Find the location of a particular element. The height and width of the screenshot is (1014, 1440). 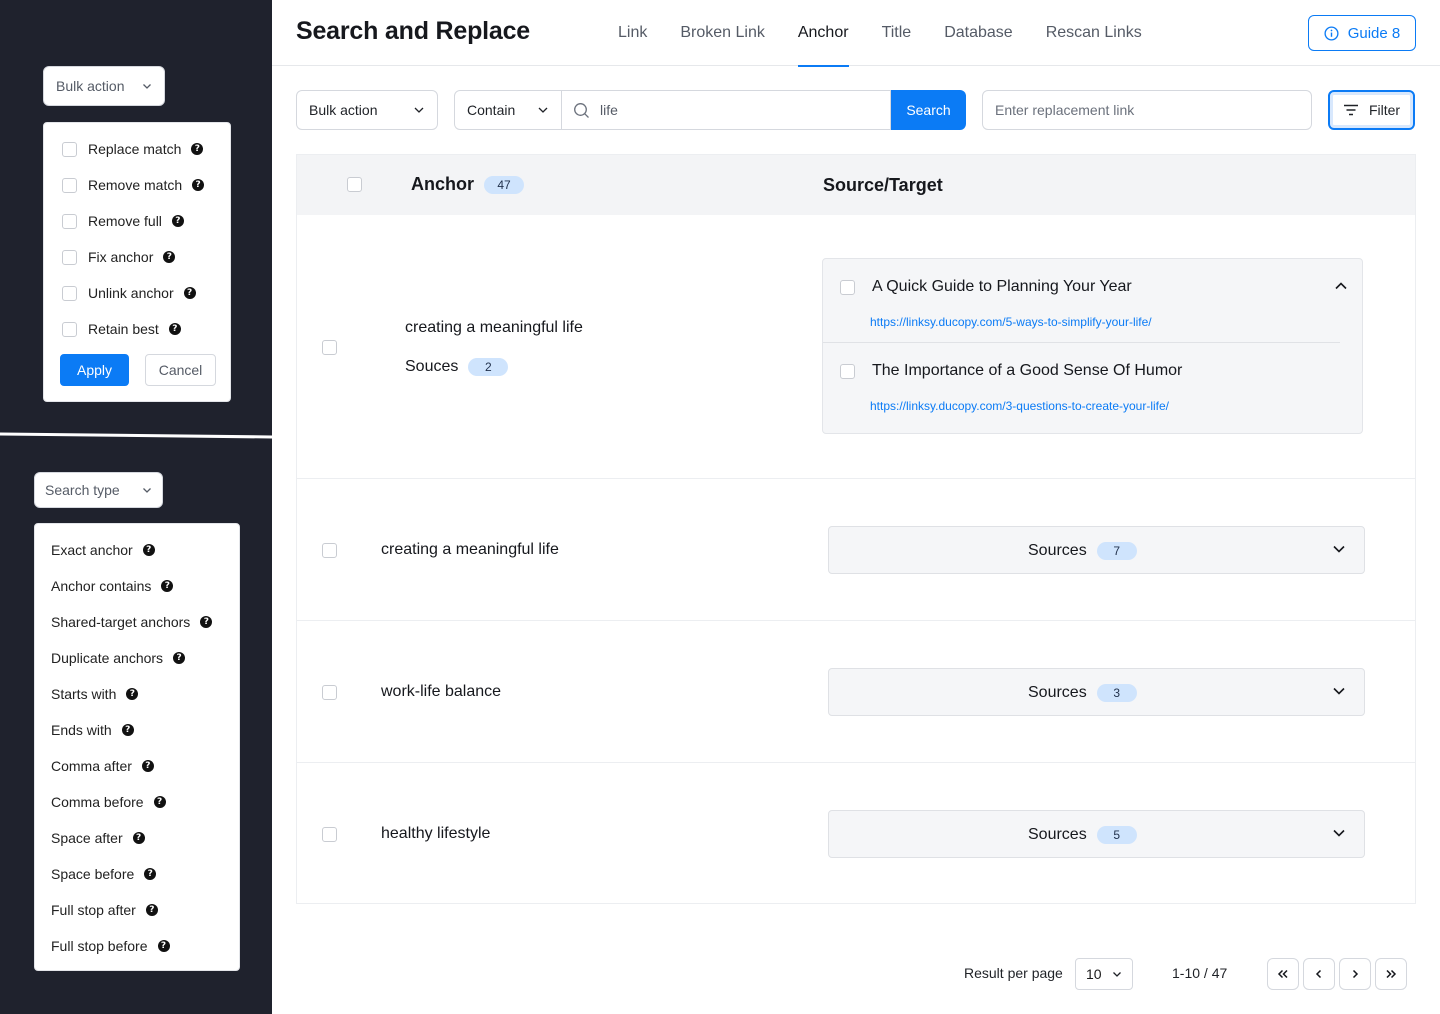

source-title: A Quick Guide to Planning Your Year is located at coordinates (1002, 287).